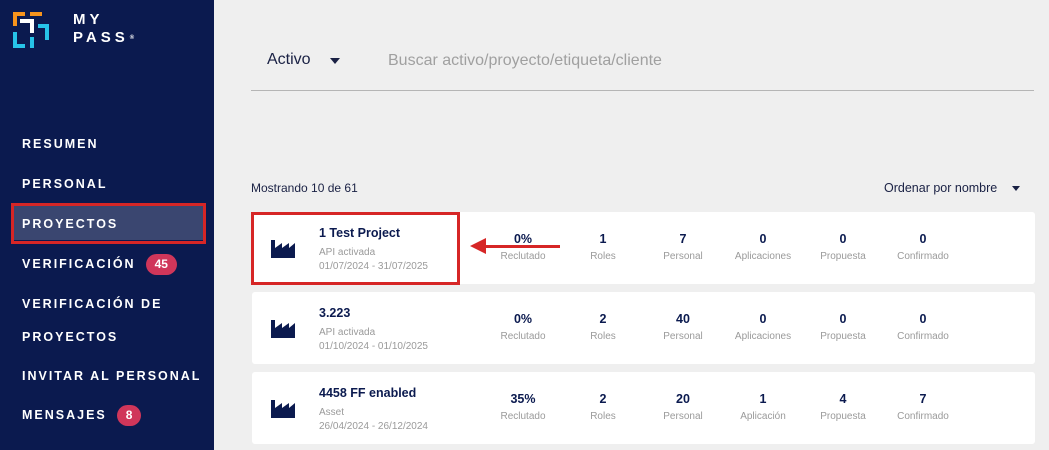 Image resolution: width=1049 pixels, height=450 pixels. What do you see at coordinates (763, 416) in the screenshot?
I see `stat-label: Aplicación` at bounding box center [763, 416].